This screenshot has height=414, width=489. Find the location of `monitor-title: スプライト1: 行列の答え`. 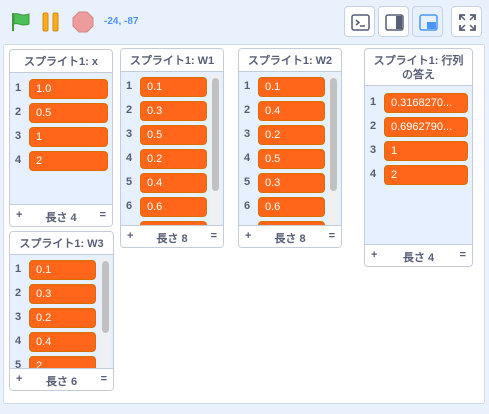

monitor-title: スプライト1: 行列の答え is located at coordinates (418, 67).